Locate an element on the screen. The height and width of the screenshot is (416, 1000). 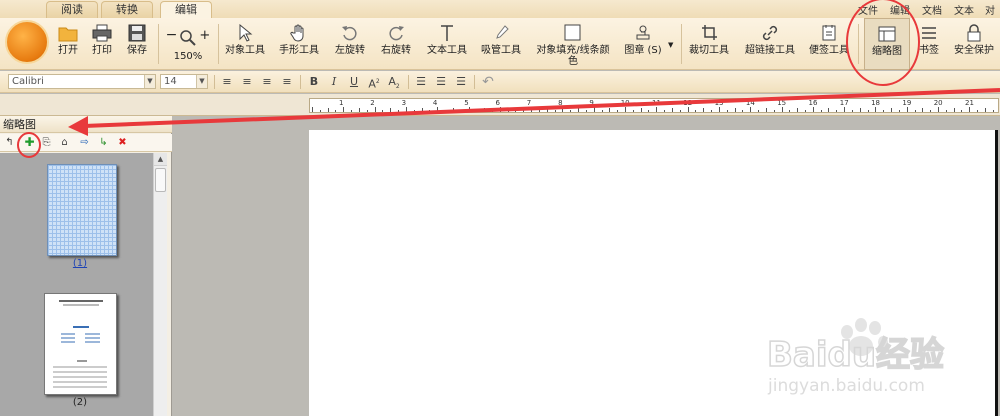
font-name-select: Calibri ▼ is located at coordinates (82, 81).